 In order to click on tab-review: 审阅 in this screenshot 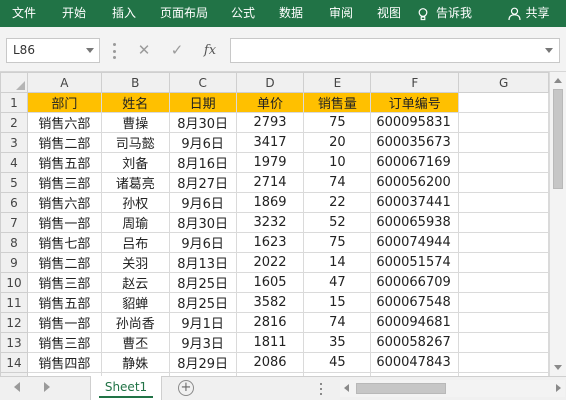, I will do `click(341, 13)`.